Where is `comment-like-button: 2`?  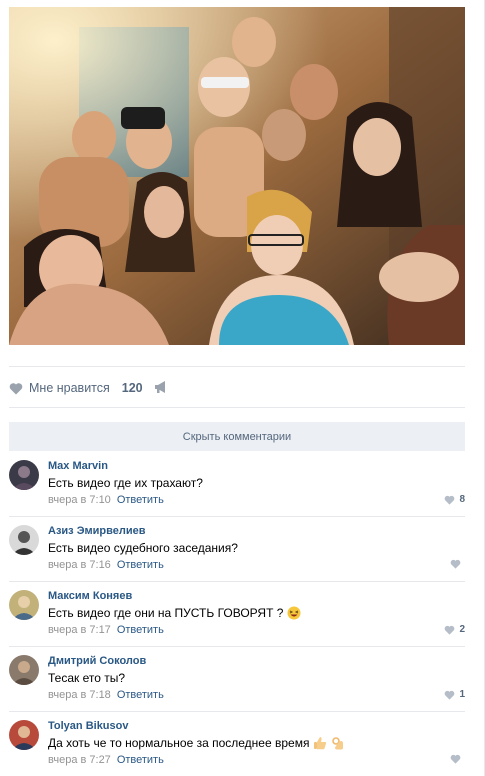 comment-like-button: 2 is located at coordinates (454, 629).